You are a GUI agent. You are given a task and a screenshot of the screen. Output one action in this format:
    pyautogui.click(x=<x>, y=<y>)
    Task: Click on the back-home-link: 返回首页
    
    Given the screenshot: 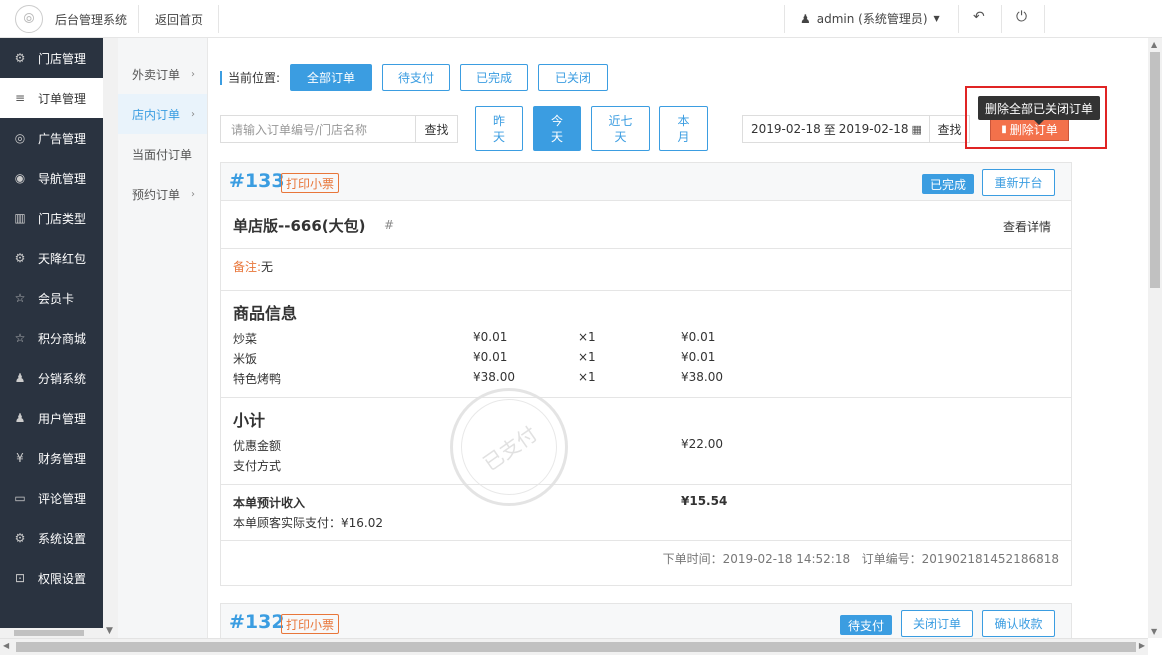 What is the action you would take?
    pyautogui.click(x=179, y=19)
    